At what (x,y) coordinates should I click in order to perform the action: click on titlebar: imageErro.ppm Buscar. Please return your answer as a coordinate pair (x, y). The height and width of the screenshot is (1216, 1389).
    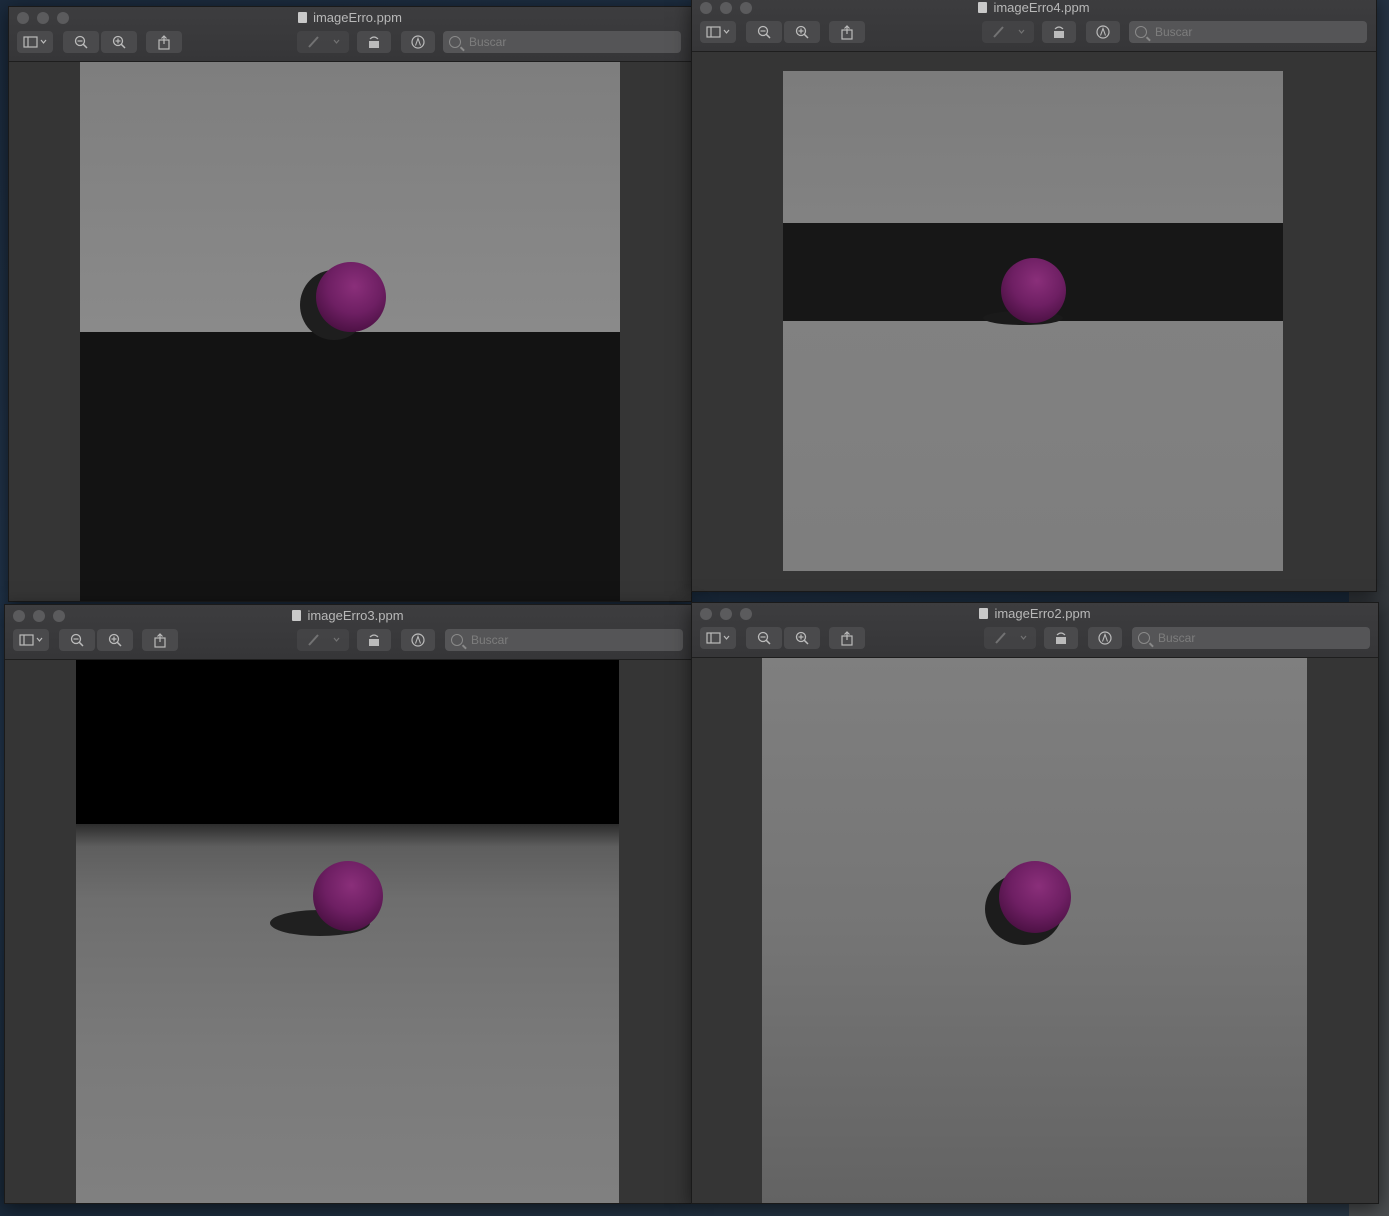
    Looking at the image, I should click on (350, 34).